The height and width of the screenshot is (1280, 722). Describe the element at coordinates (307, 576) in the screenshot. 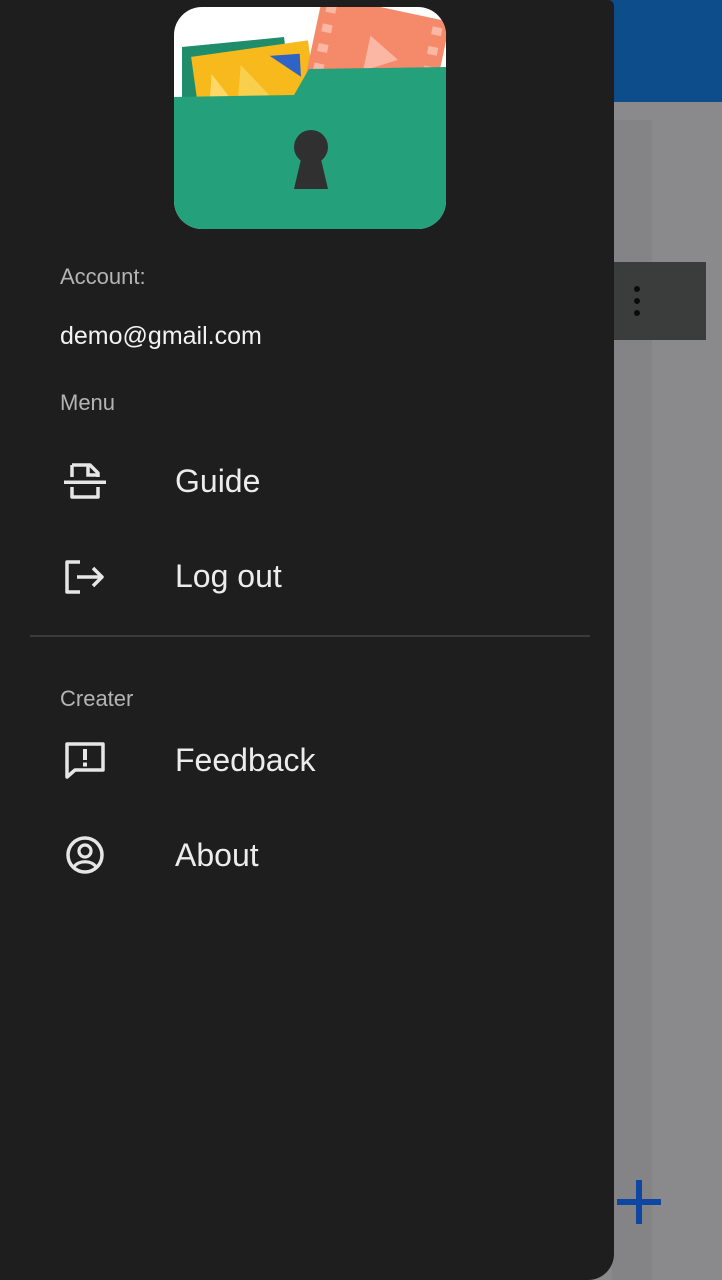

I see `menu-item-logout: Log out` at that location.